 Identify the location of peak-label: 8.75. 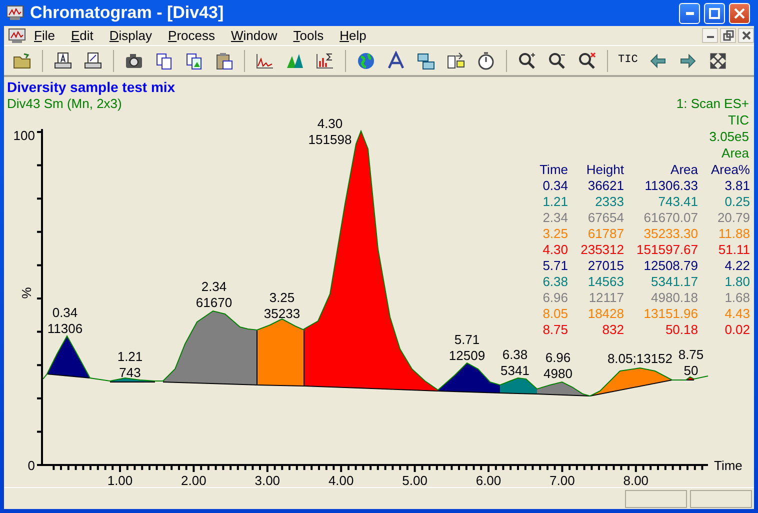
(691, 354).